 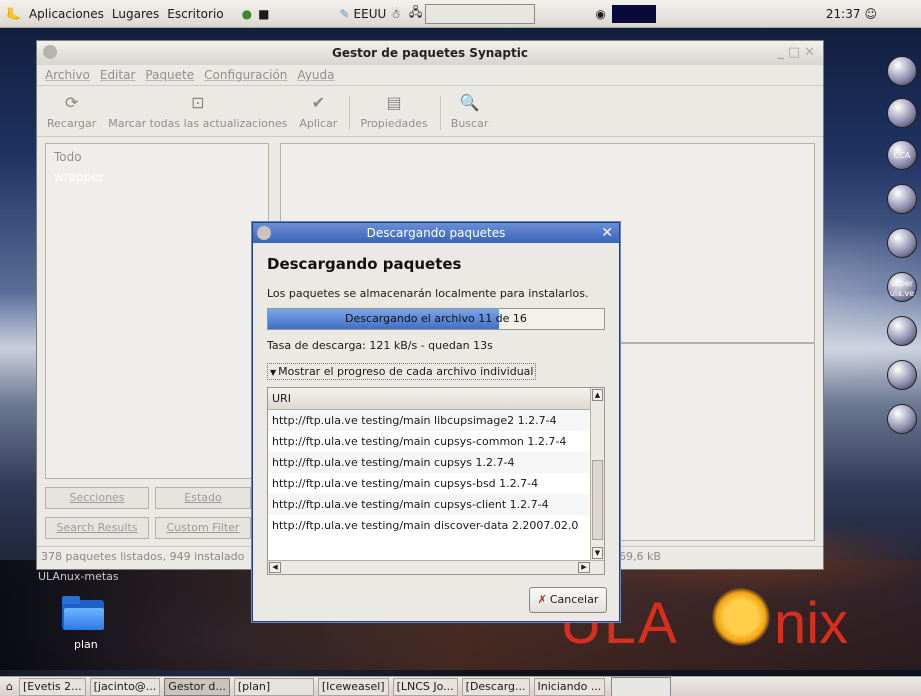 What do you see at coordinates (597, 395) in the screenshot?
I see `scroll-up-arrow-icon: ▲` at bounding box center [597, 395].